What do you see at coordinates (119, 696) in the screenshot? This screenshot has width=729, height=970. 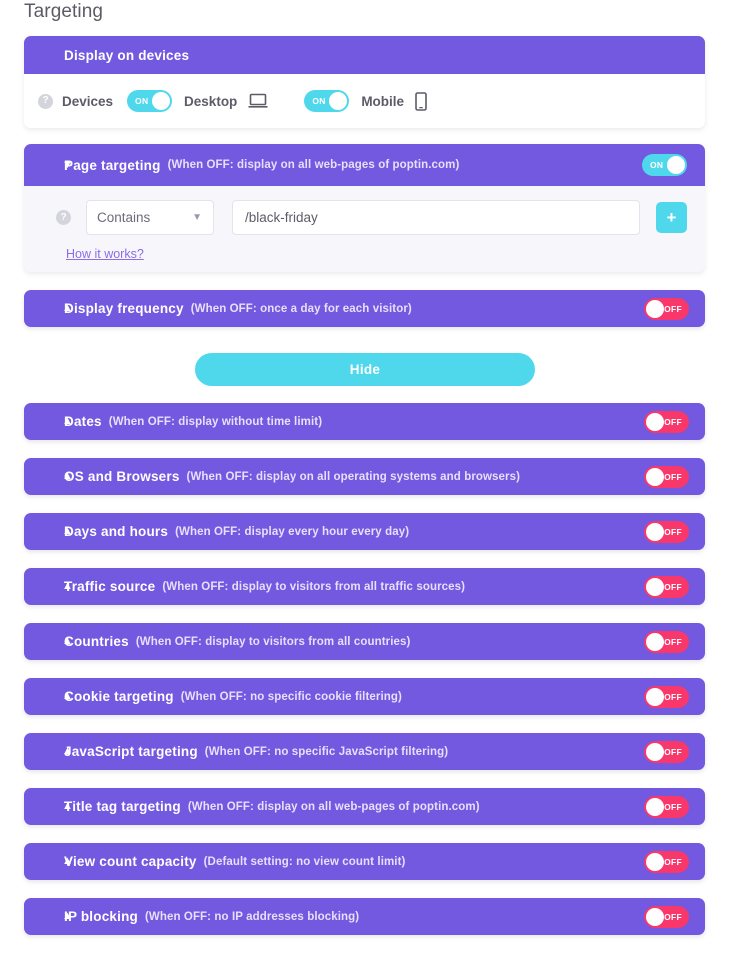 I see `cookie-targeting-title: Cookie targeting` at bounding box center [119, 696].